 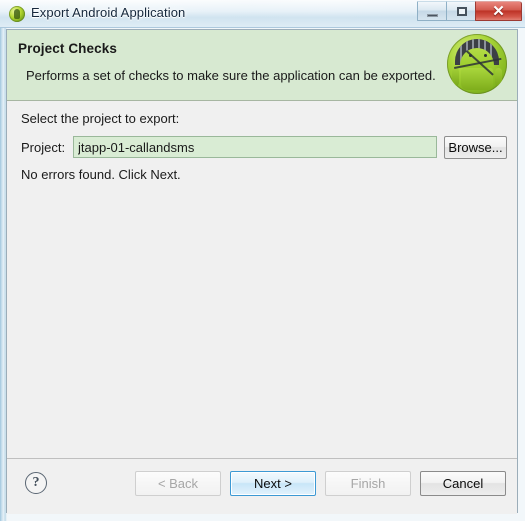 I want to click on android-robot-icon, so click(x=477, y=64).